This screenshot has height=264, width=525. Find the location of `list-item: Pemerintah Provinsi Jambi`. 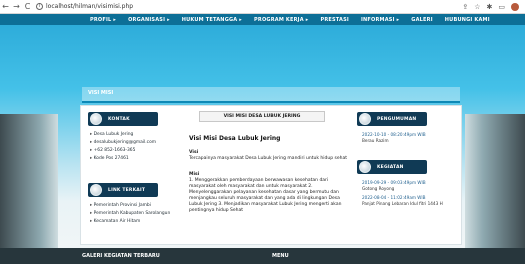

list-item: Pemerintah Provinsi Jambi is located at coordinates (130, 206).